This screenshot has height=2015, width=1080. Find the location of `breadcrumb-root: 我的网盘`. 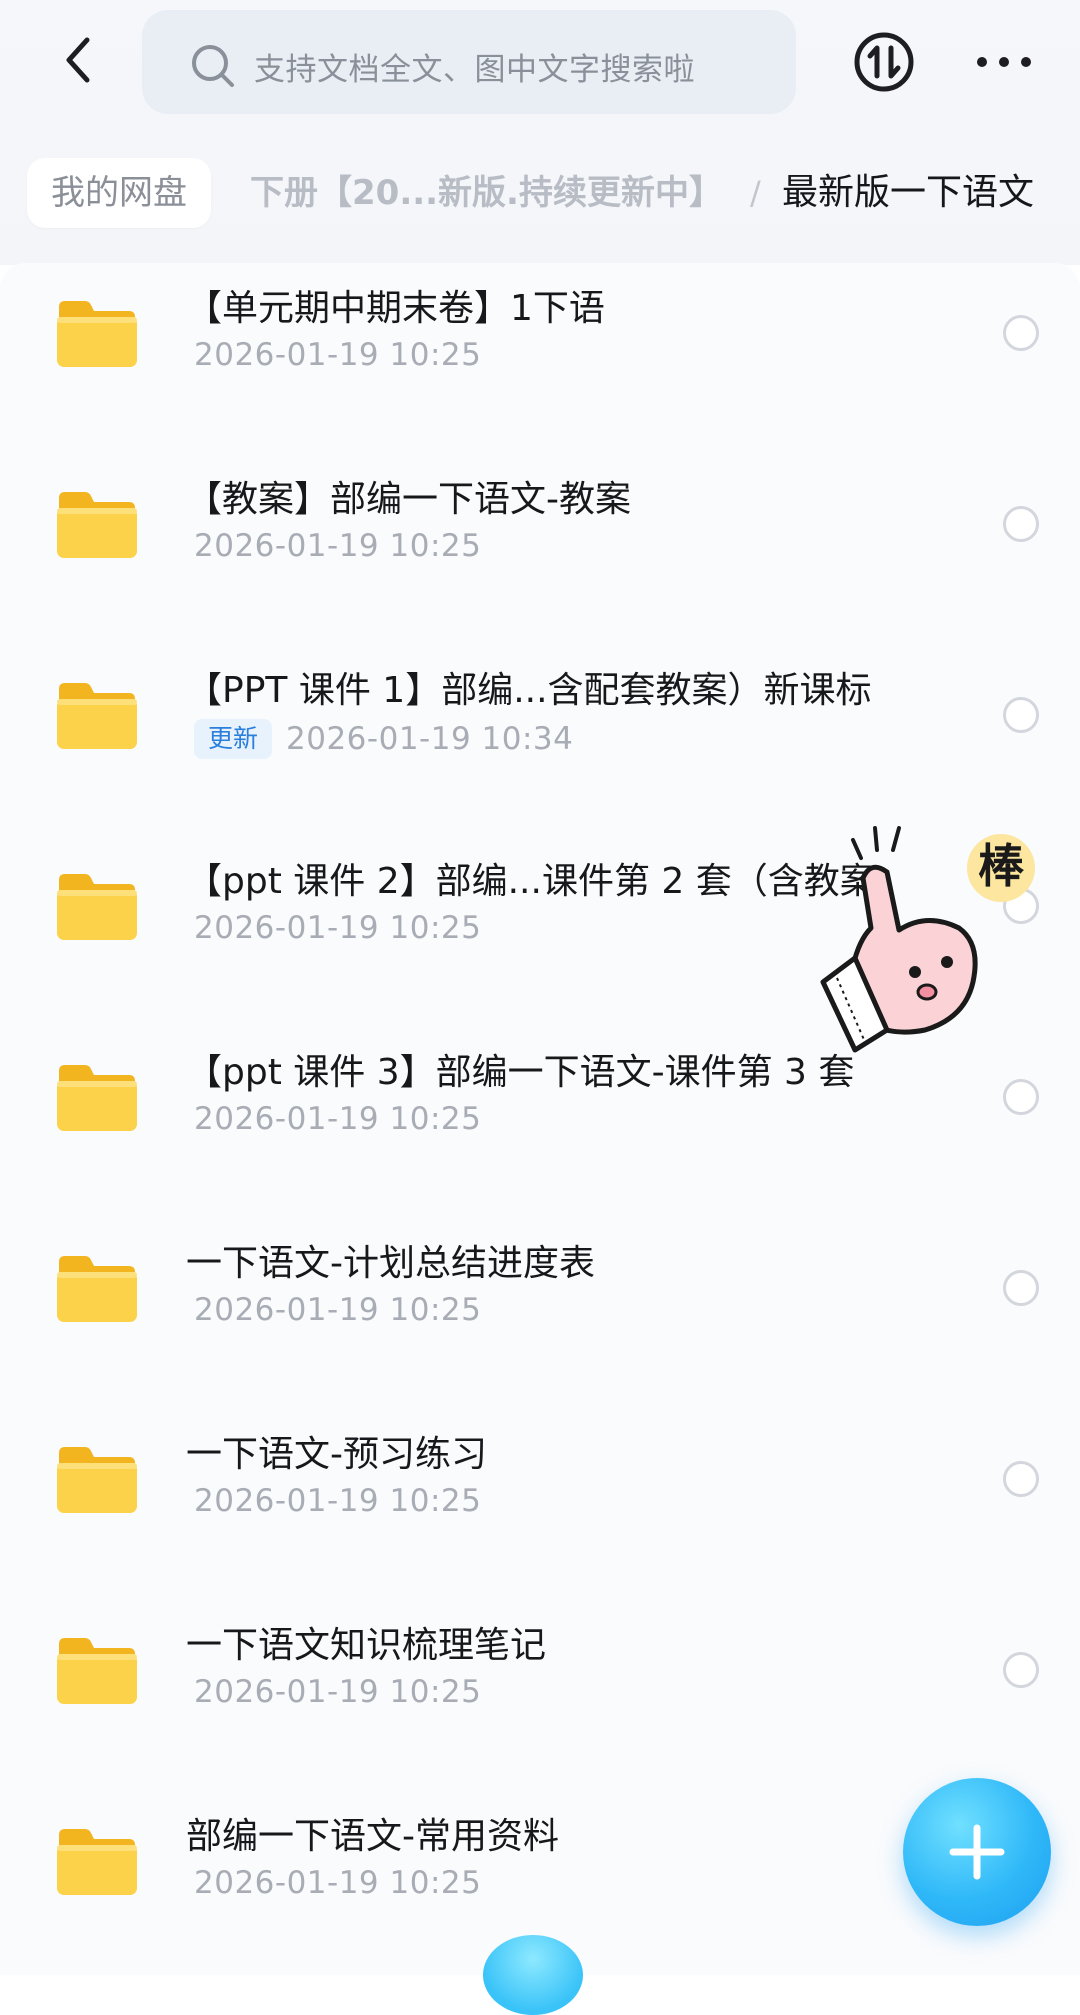

breadcrumb-root: 我的网盘 is located at coordinates (119, 193).